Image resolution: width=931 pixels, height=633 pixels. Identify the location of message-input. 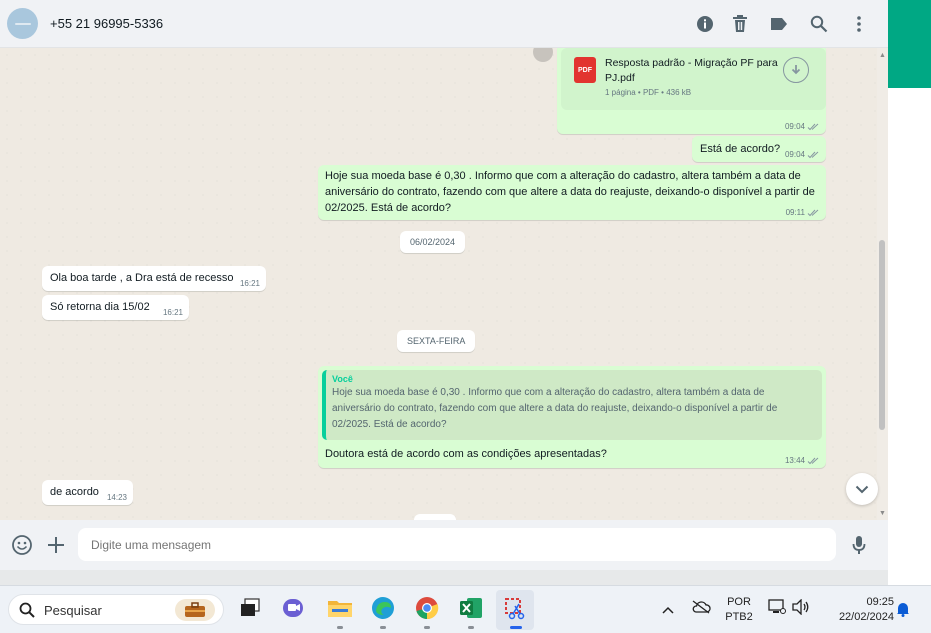
(457, 544).